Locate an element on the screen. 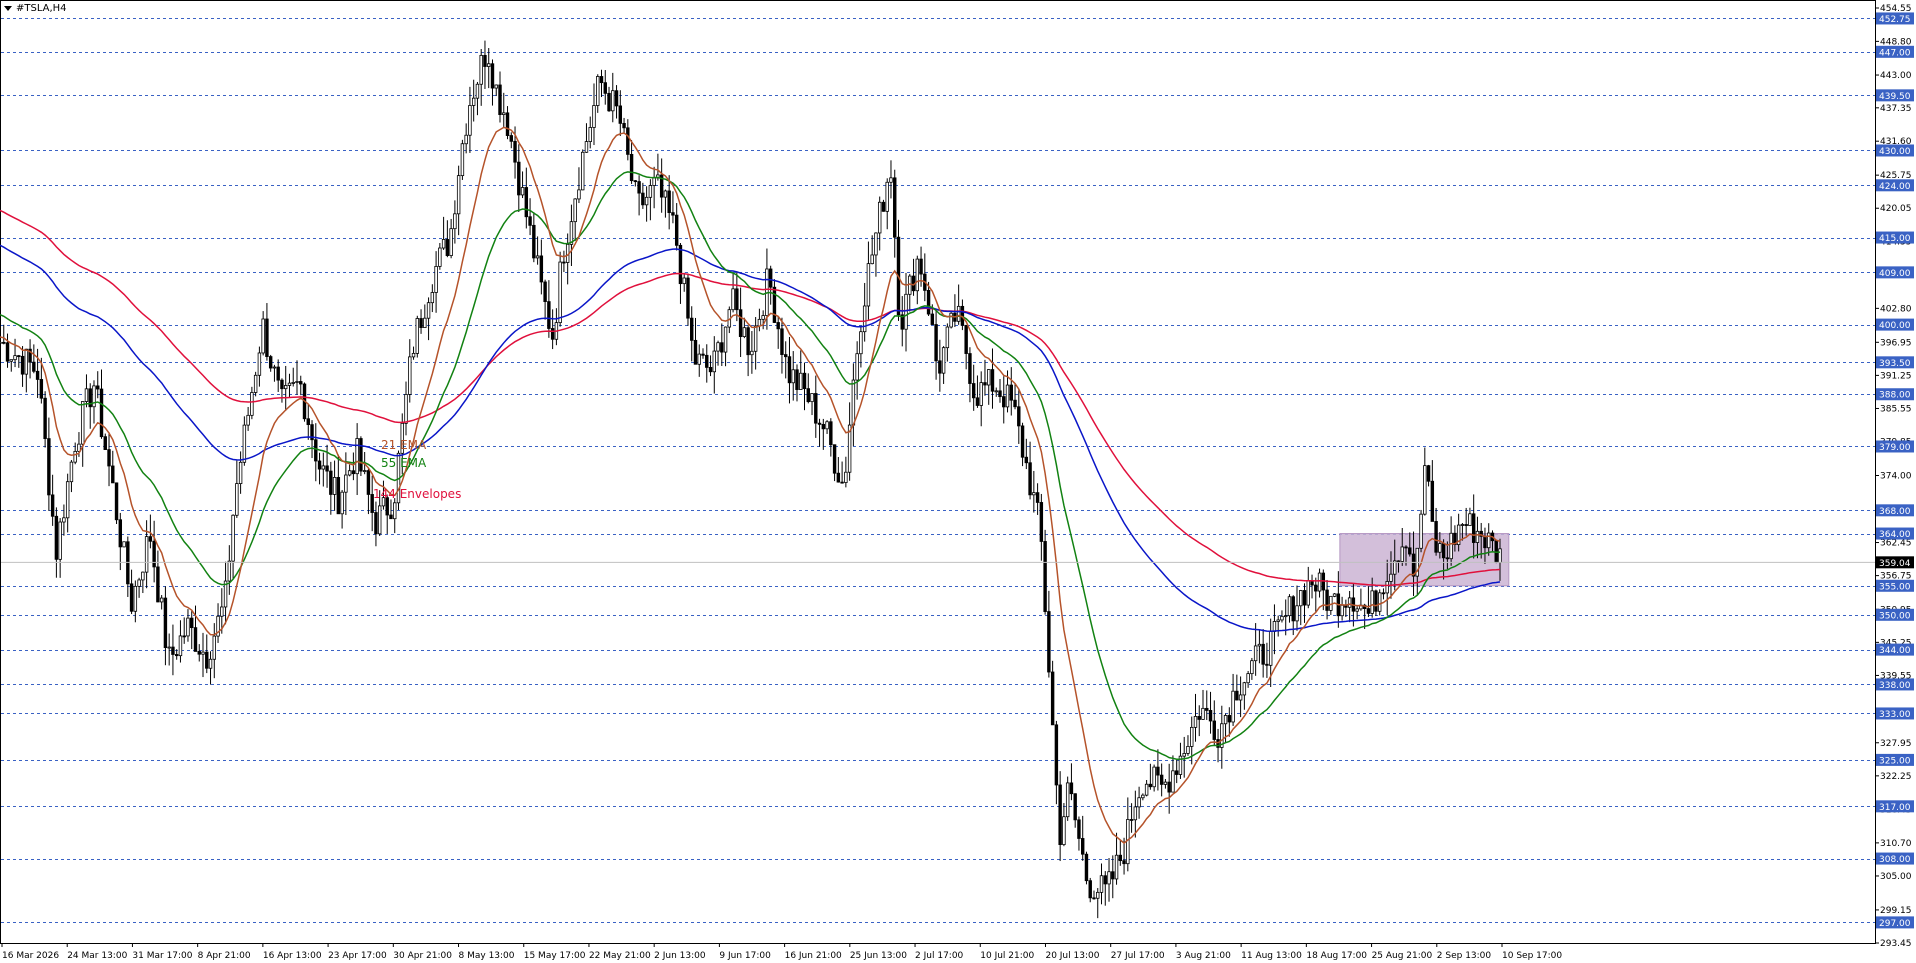 This screenshot has height=963, width=1916. y-tick-label: 437.35 is located at coordinates (1896, 109).